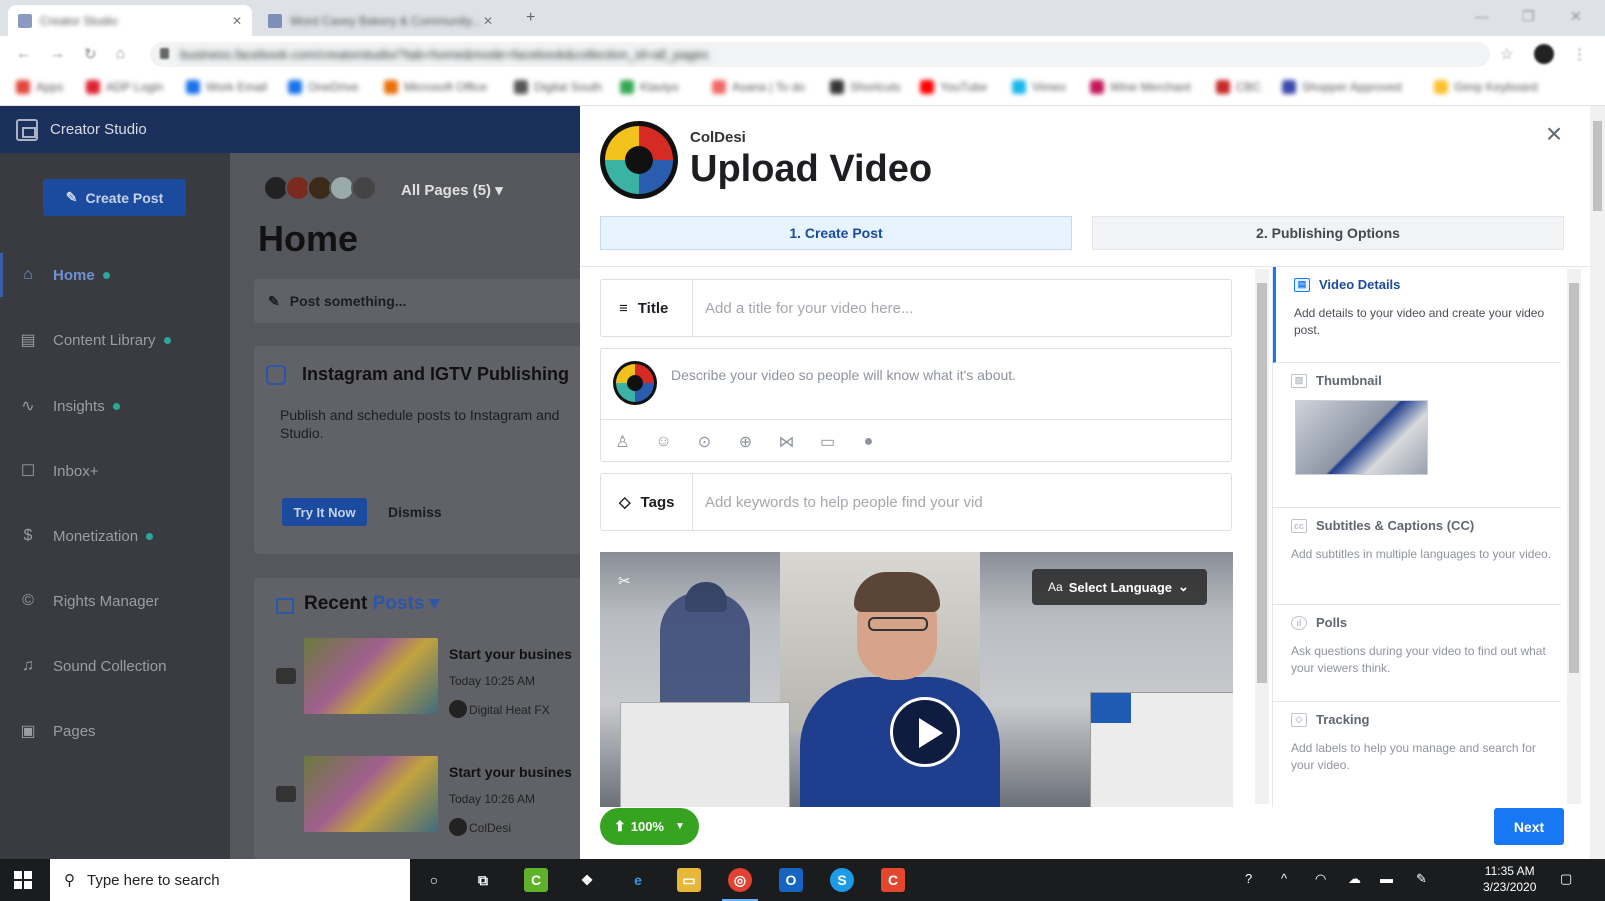 This screenshot has width=1605, height=901. I want to click on browser-tab-2: Word Cavey Bakery & Community... ✕, so click(380, 20).